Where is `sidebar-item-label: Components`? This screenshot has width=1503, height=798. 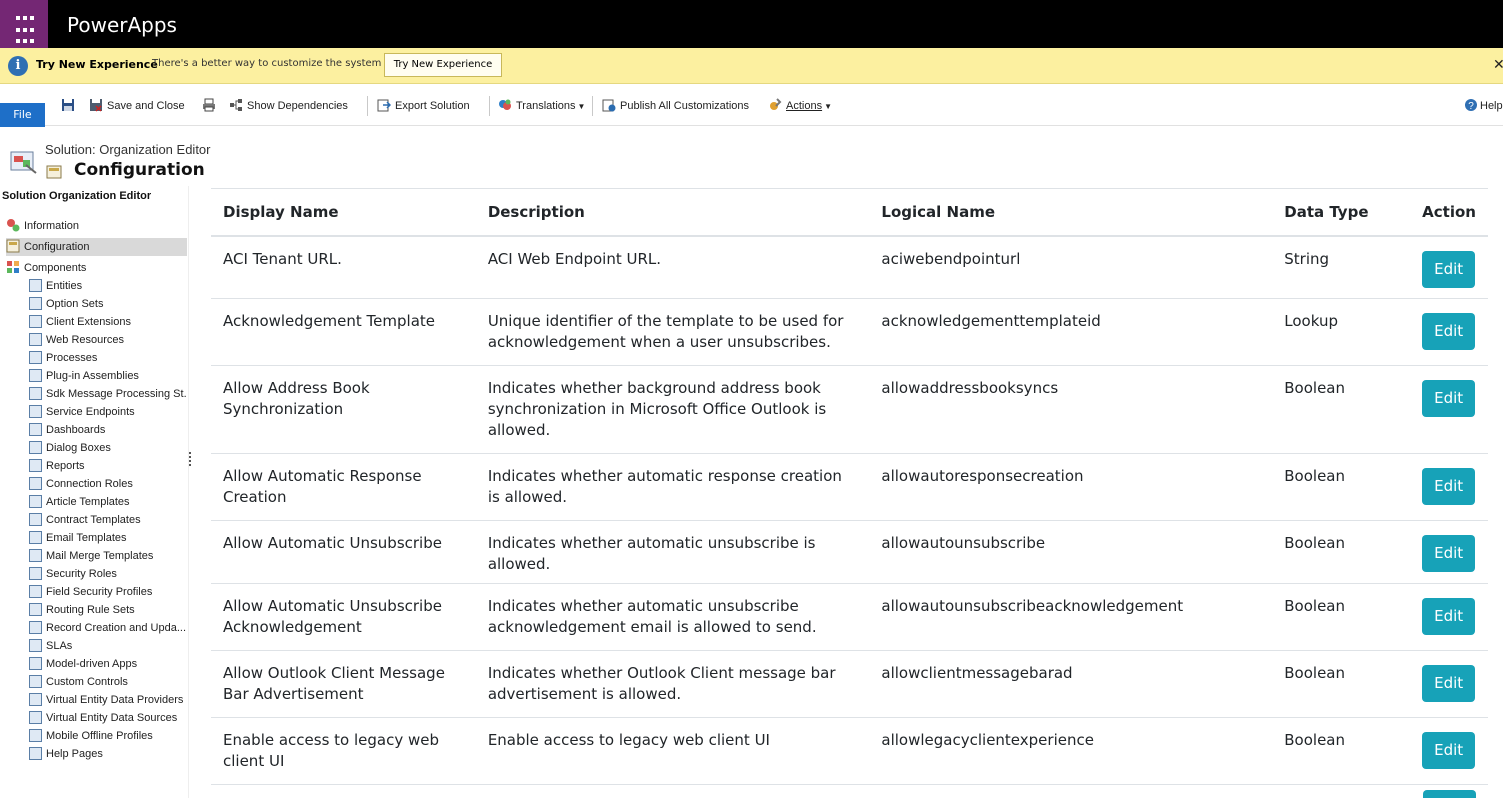
sidebar-item-label: Components is located at coordinates (55, 268).